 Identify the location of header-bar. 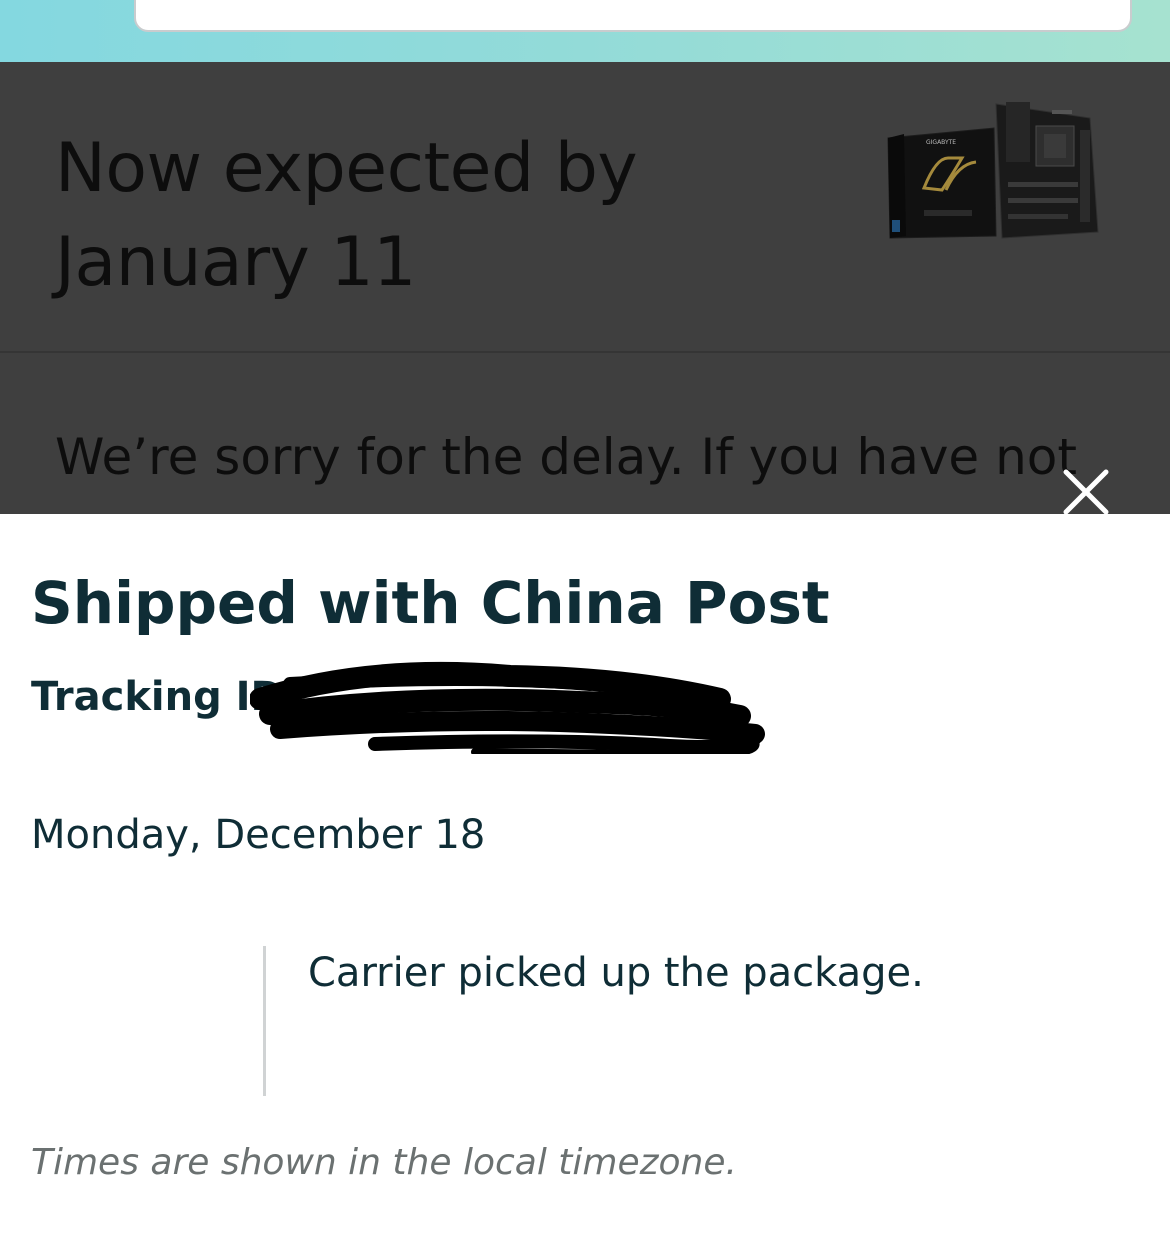
(585, 31).